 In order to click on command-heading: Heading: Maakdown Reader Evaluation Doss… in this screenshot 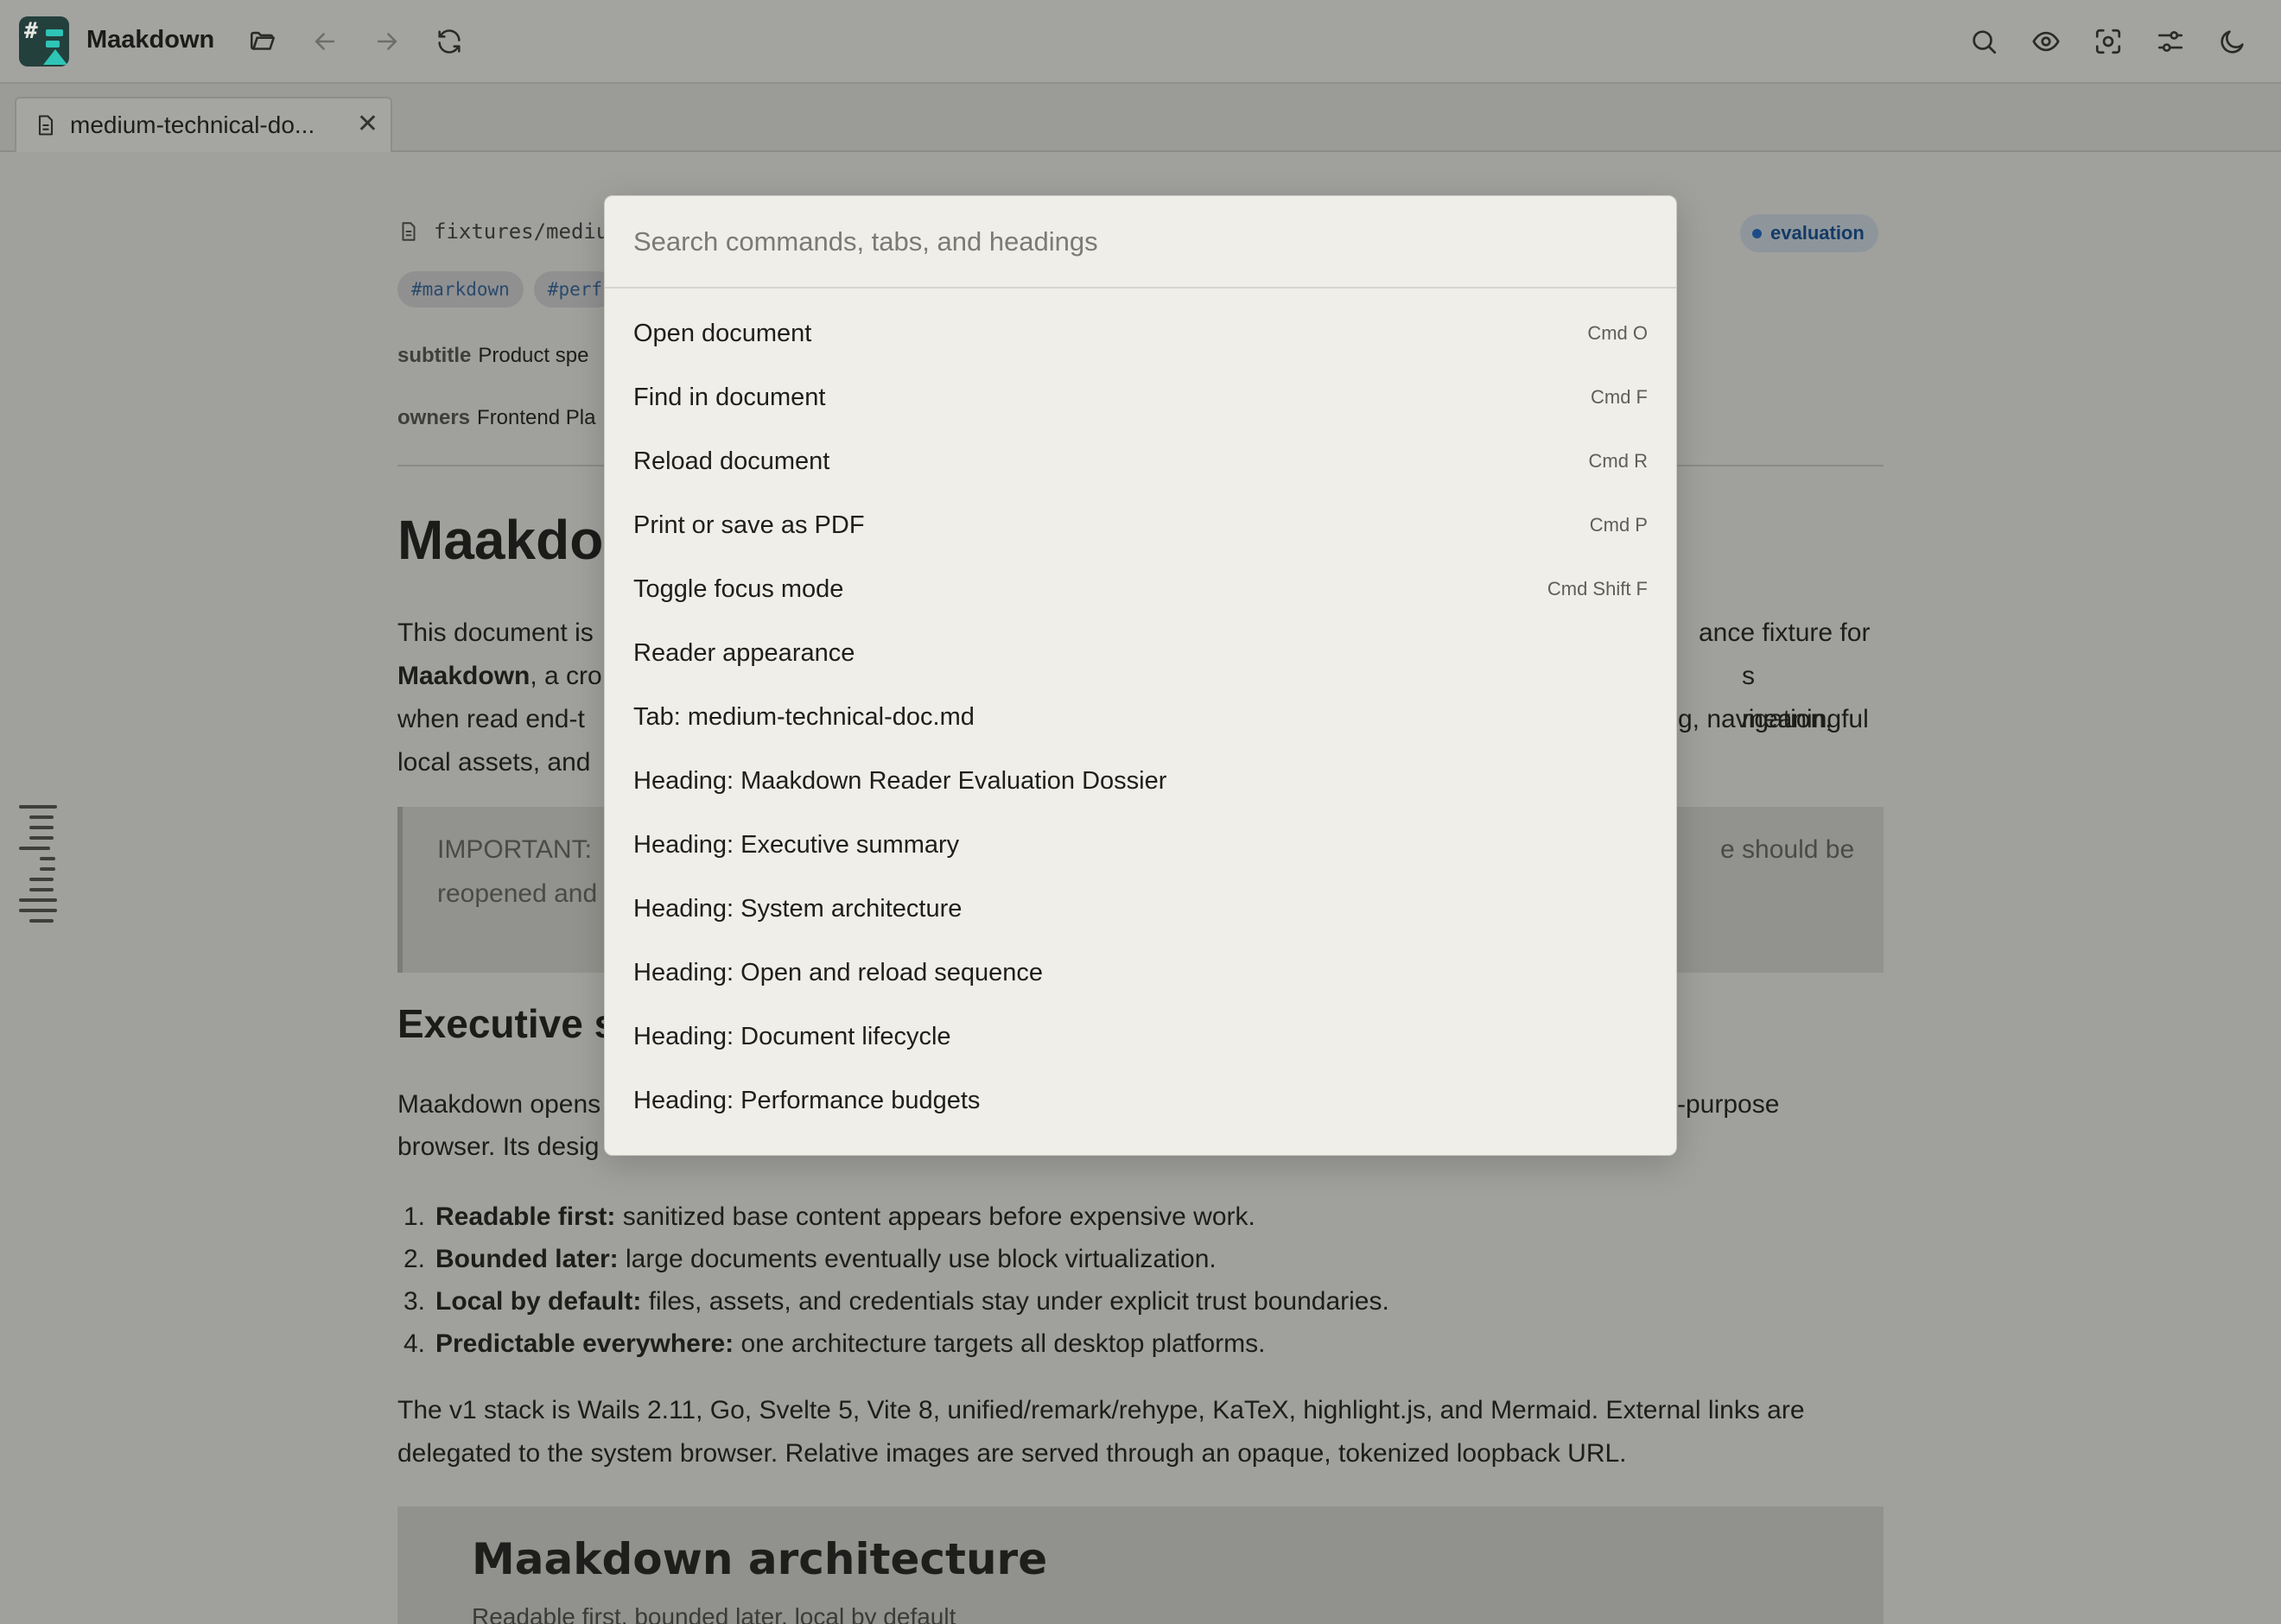, I will do `click(1140, 781)`.